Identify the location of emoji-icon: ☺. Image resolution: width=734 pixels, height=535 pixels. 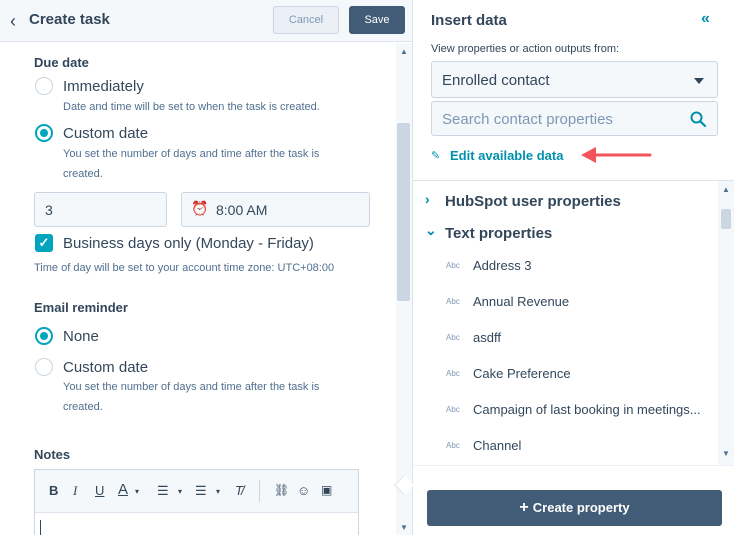
(303, 490).